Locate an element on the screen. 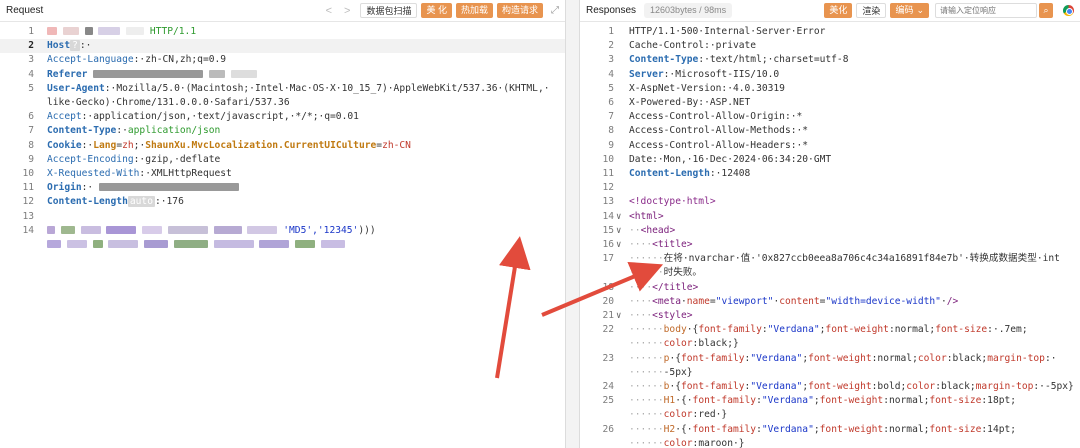 Image resolution: width=1080 pixels, height=448 pixels. line-number: 18 is located at coordinates (608, 287).